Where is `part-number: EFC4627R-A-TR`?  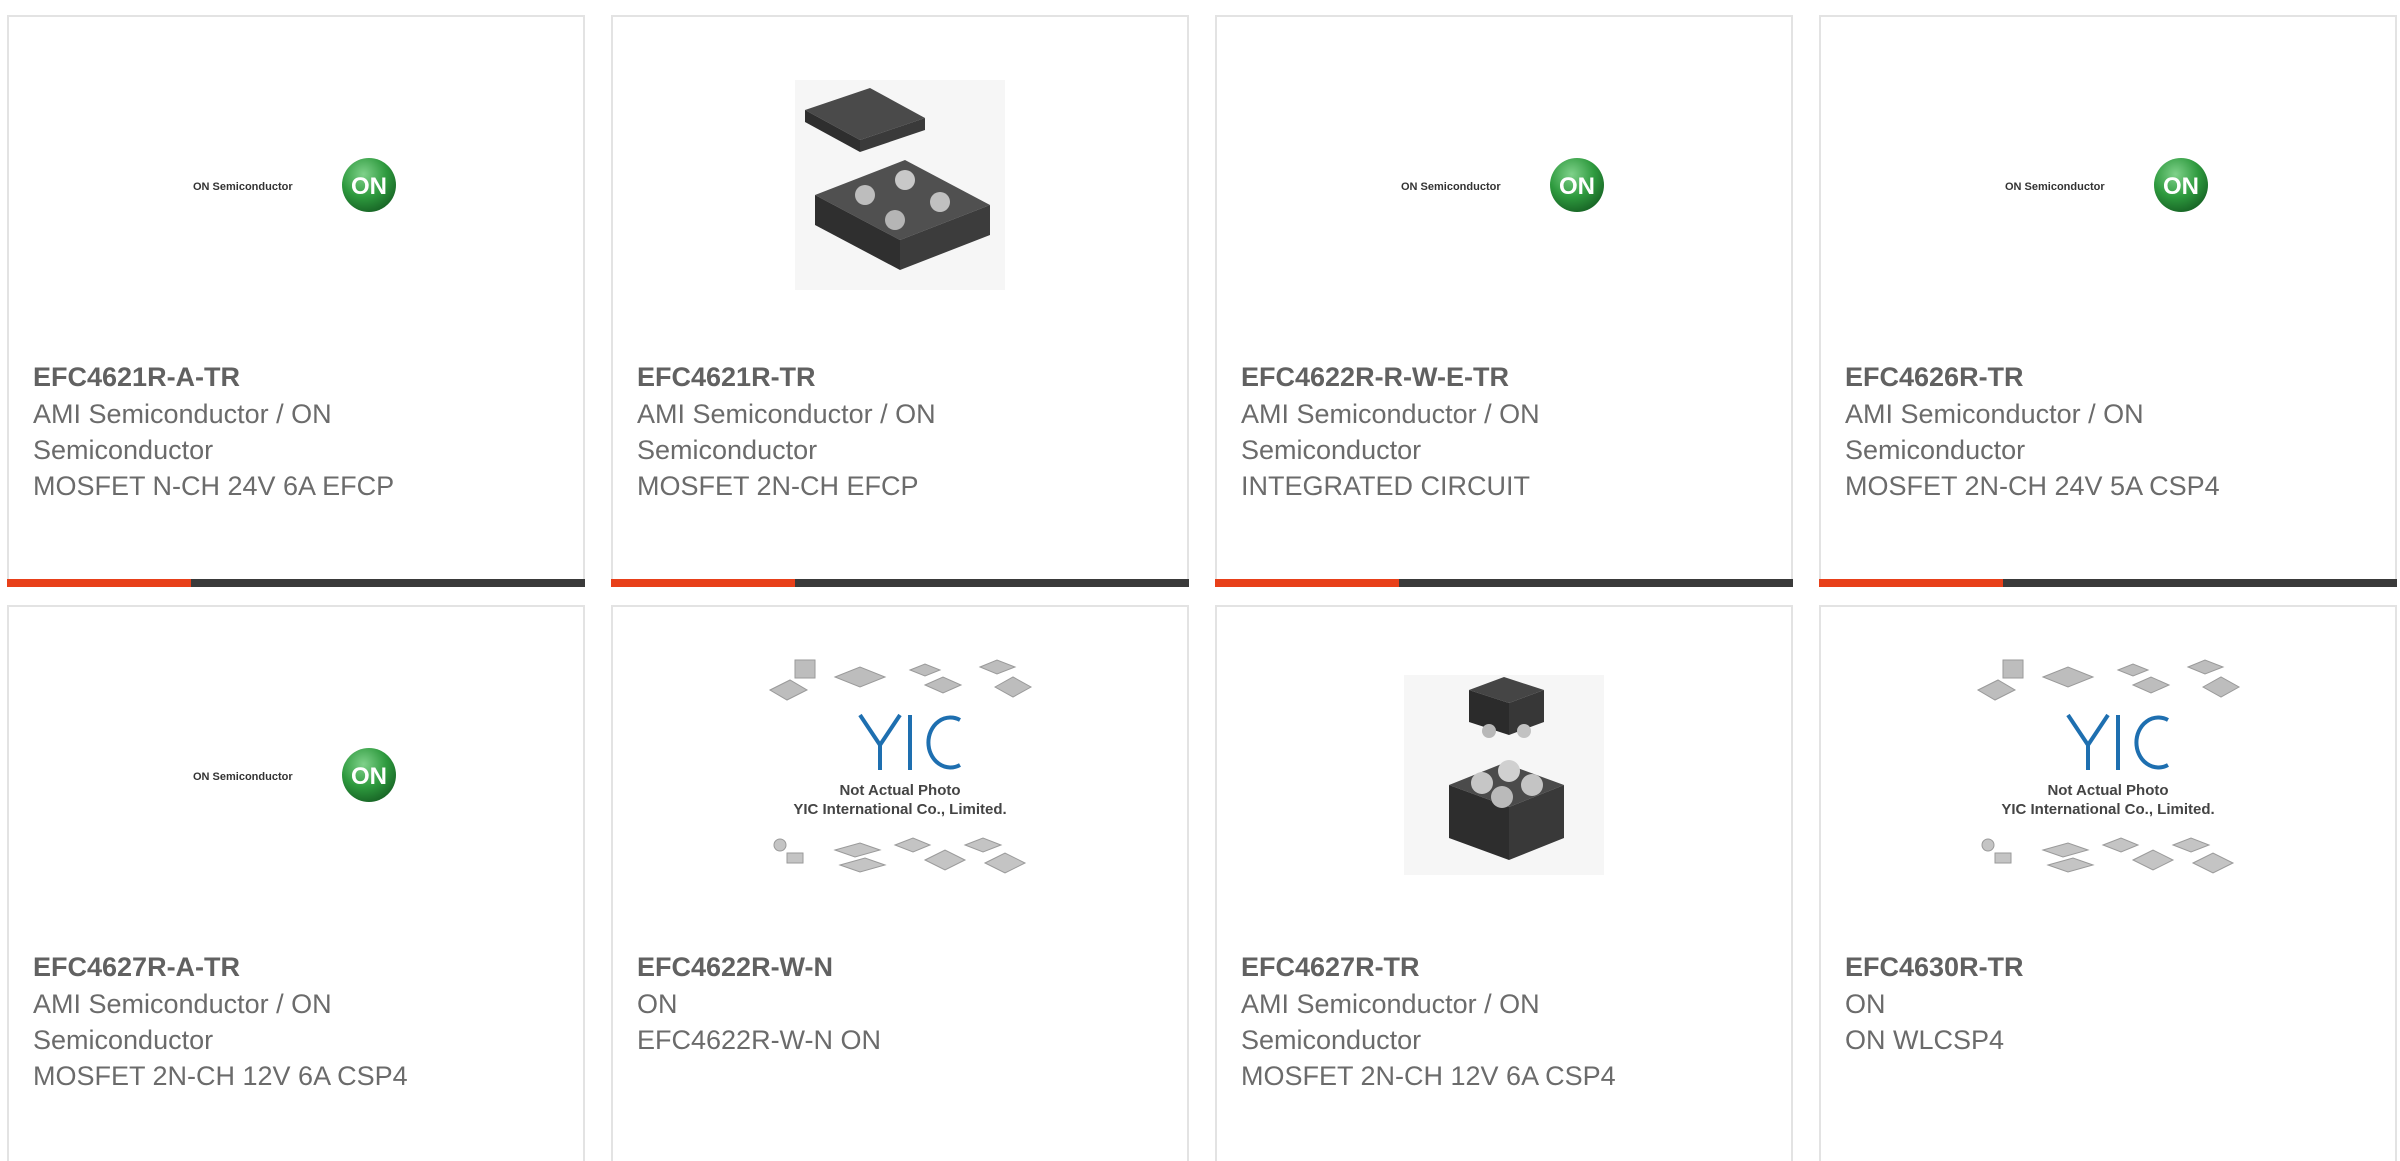
part-number: EFC4627R-A-TR is located at coordinates (296, 967).